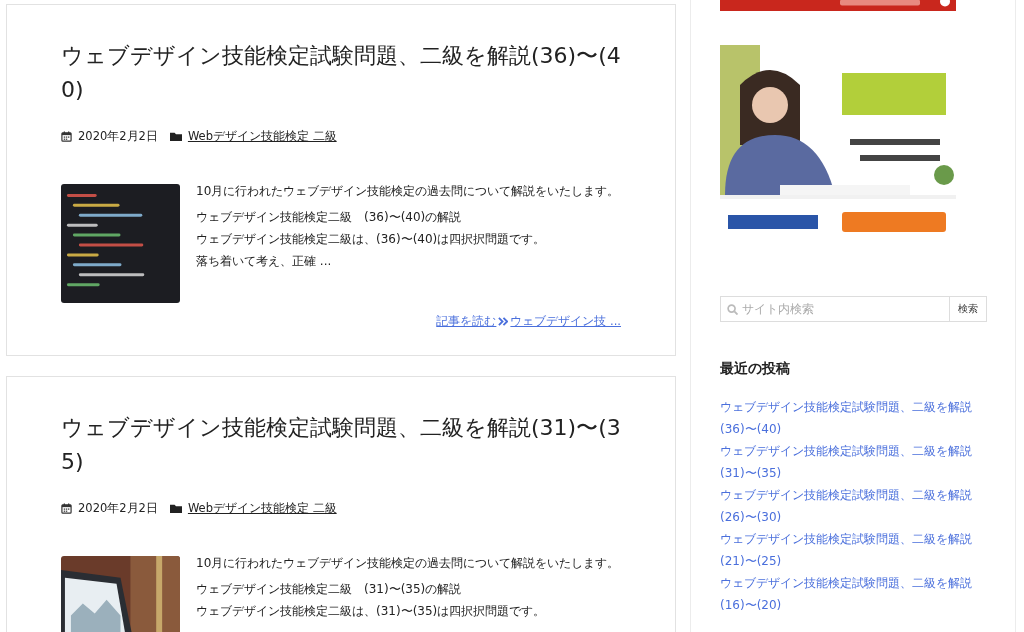  Describe the element at coordinates (732, 309) in the screenshot. I see `search-icon` at that location.